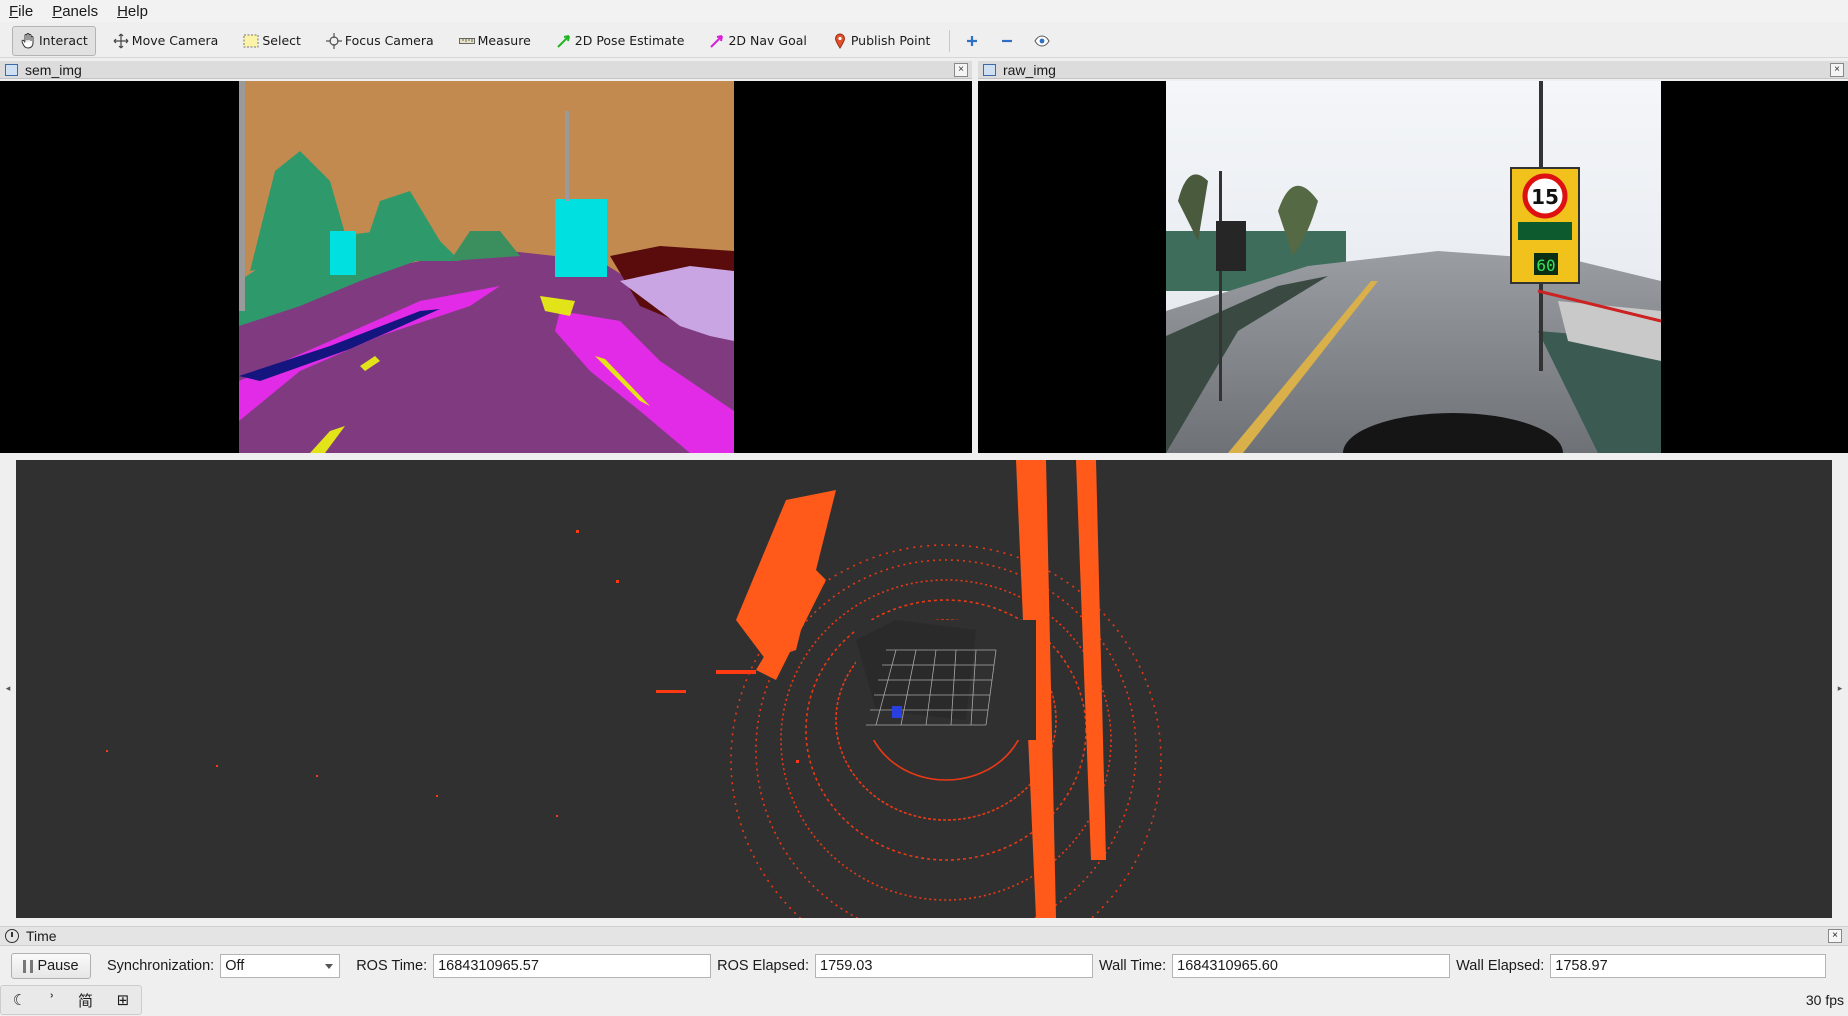  I want to click on tool-2d-nav-goal-label: 2D Nav Goal, so click(767, 40).